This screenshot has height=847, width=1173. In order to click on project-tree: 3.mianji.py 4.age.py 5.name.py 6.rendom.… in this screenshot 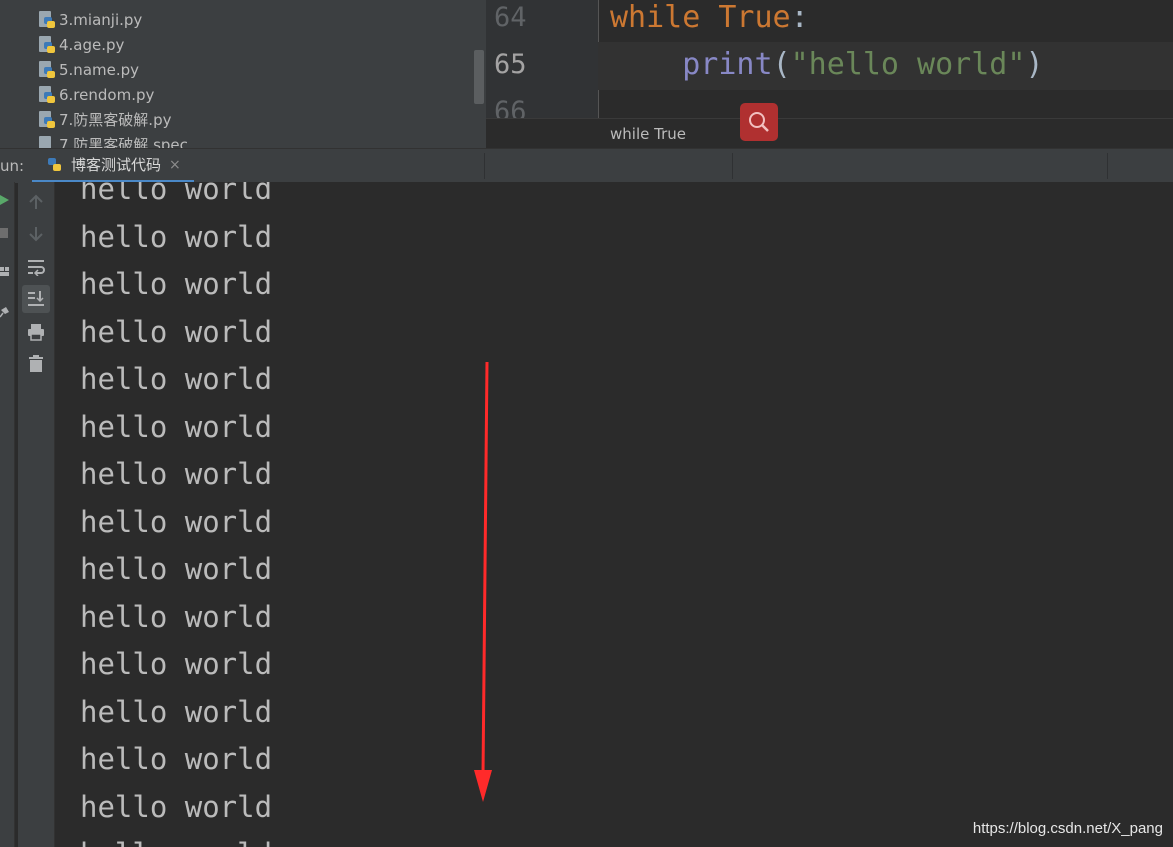, I will do `click(243, 75)`.